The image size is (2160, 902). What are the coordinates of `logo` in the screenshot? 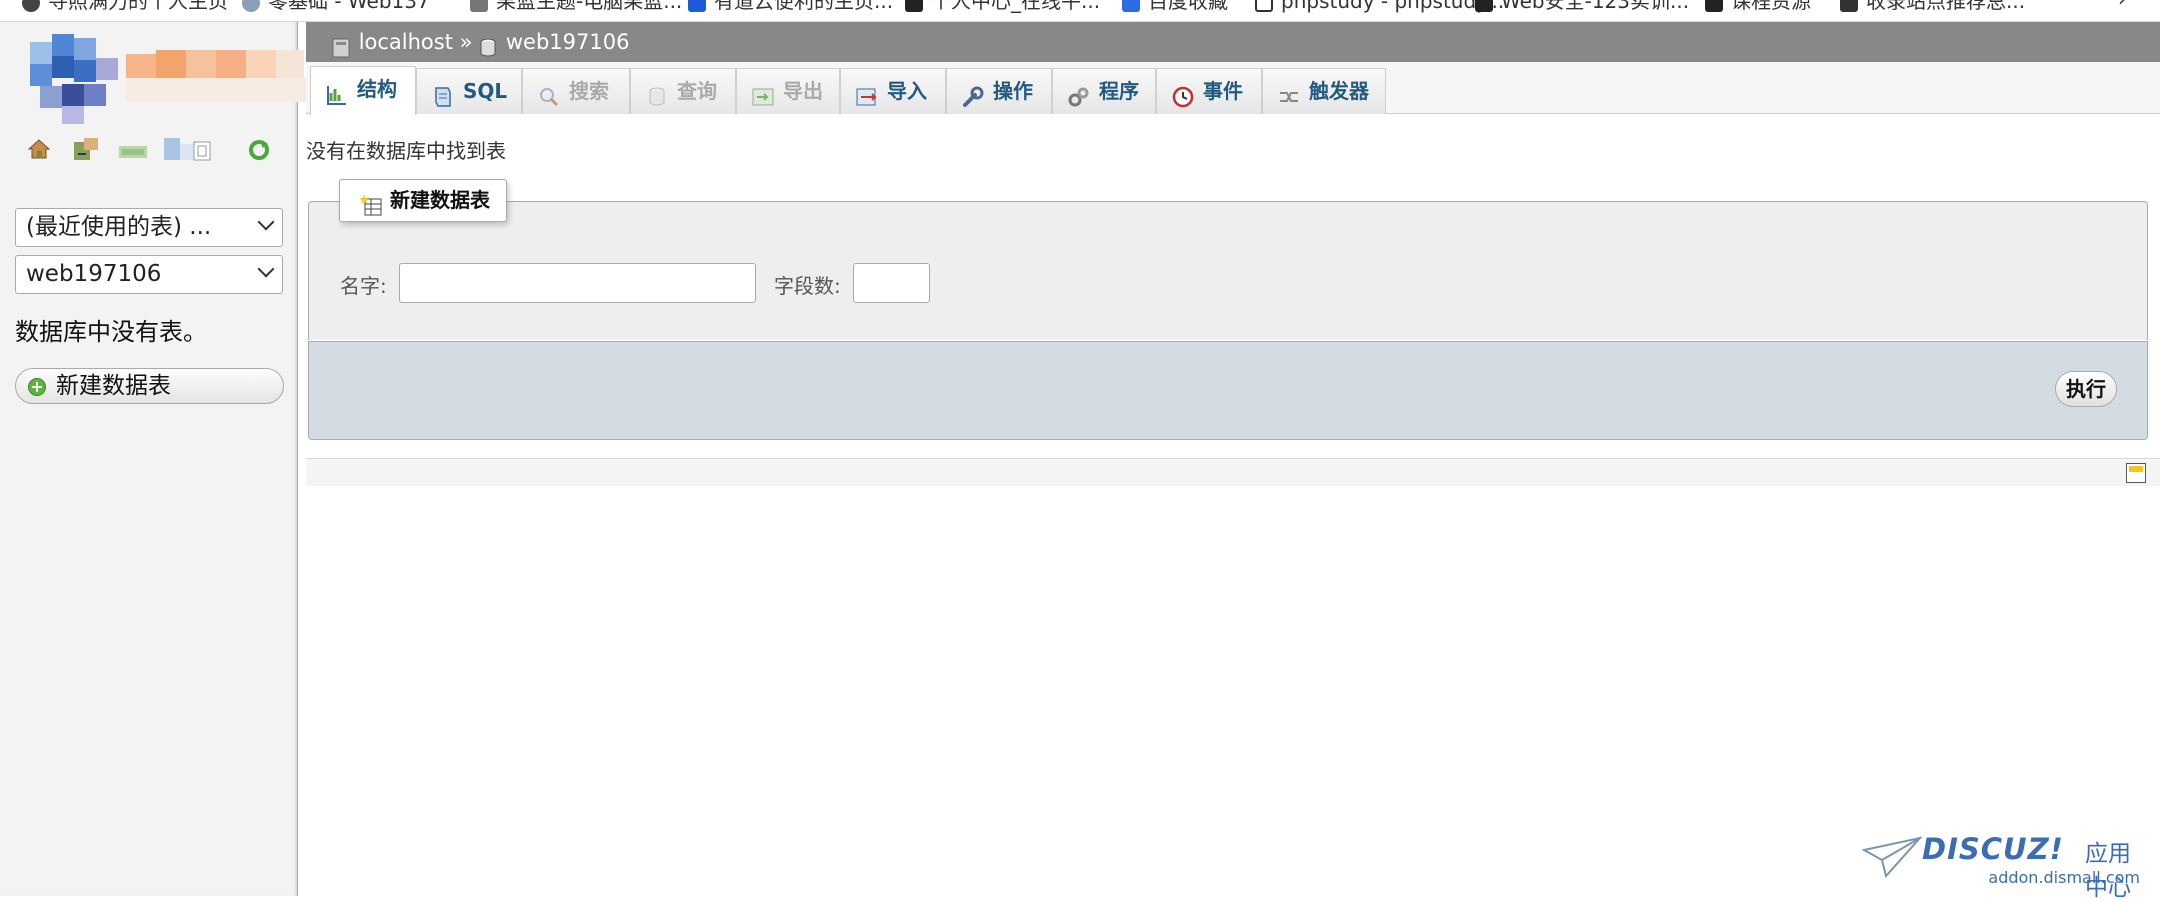 It's located at (166, 76).